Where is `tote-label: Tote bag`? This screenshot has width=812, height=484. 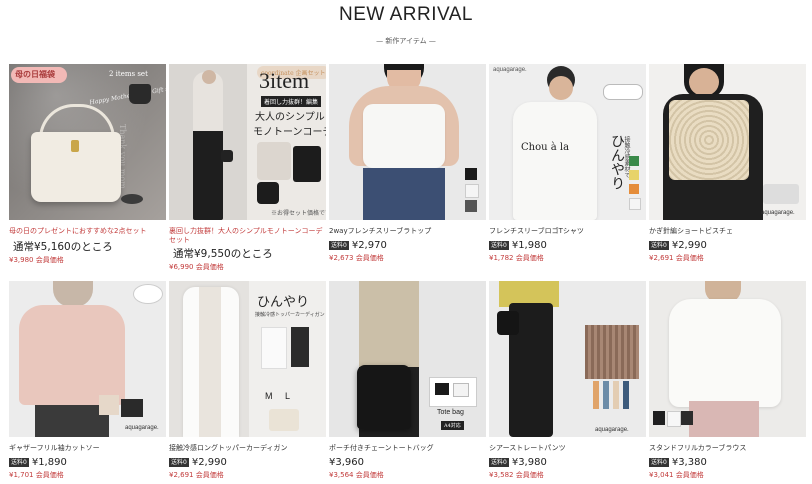
tote-label: Tote bag is located at coordinates (450, 412).